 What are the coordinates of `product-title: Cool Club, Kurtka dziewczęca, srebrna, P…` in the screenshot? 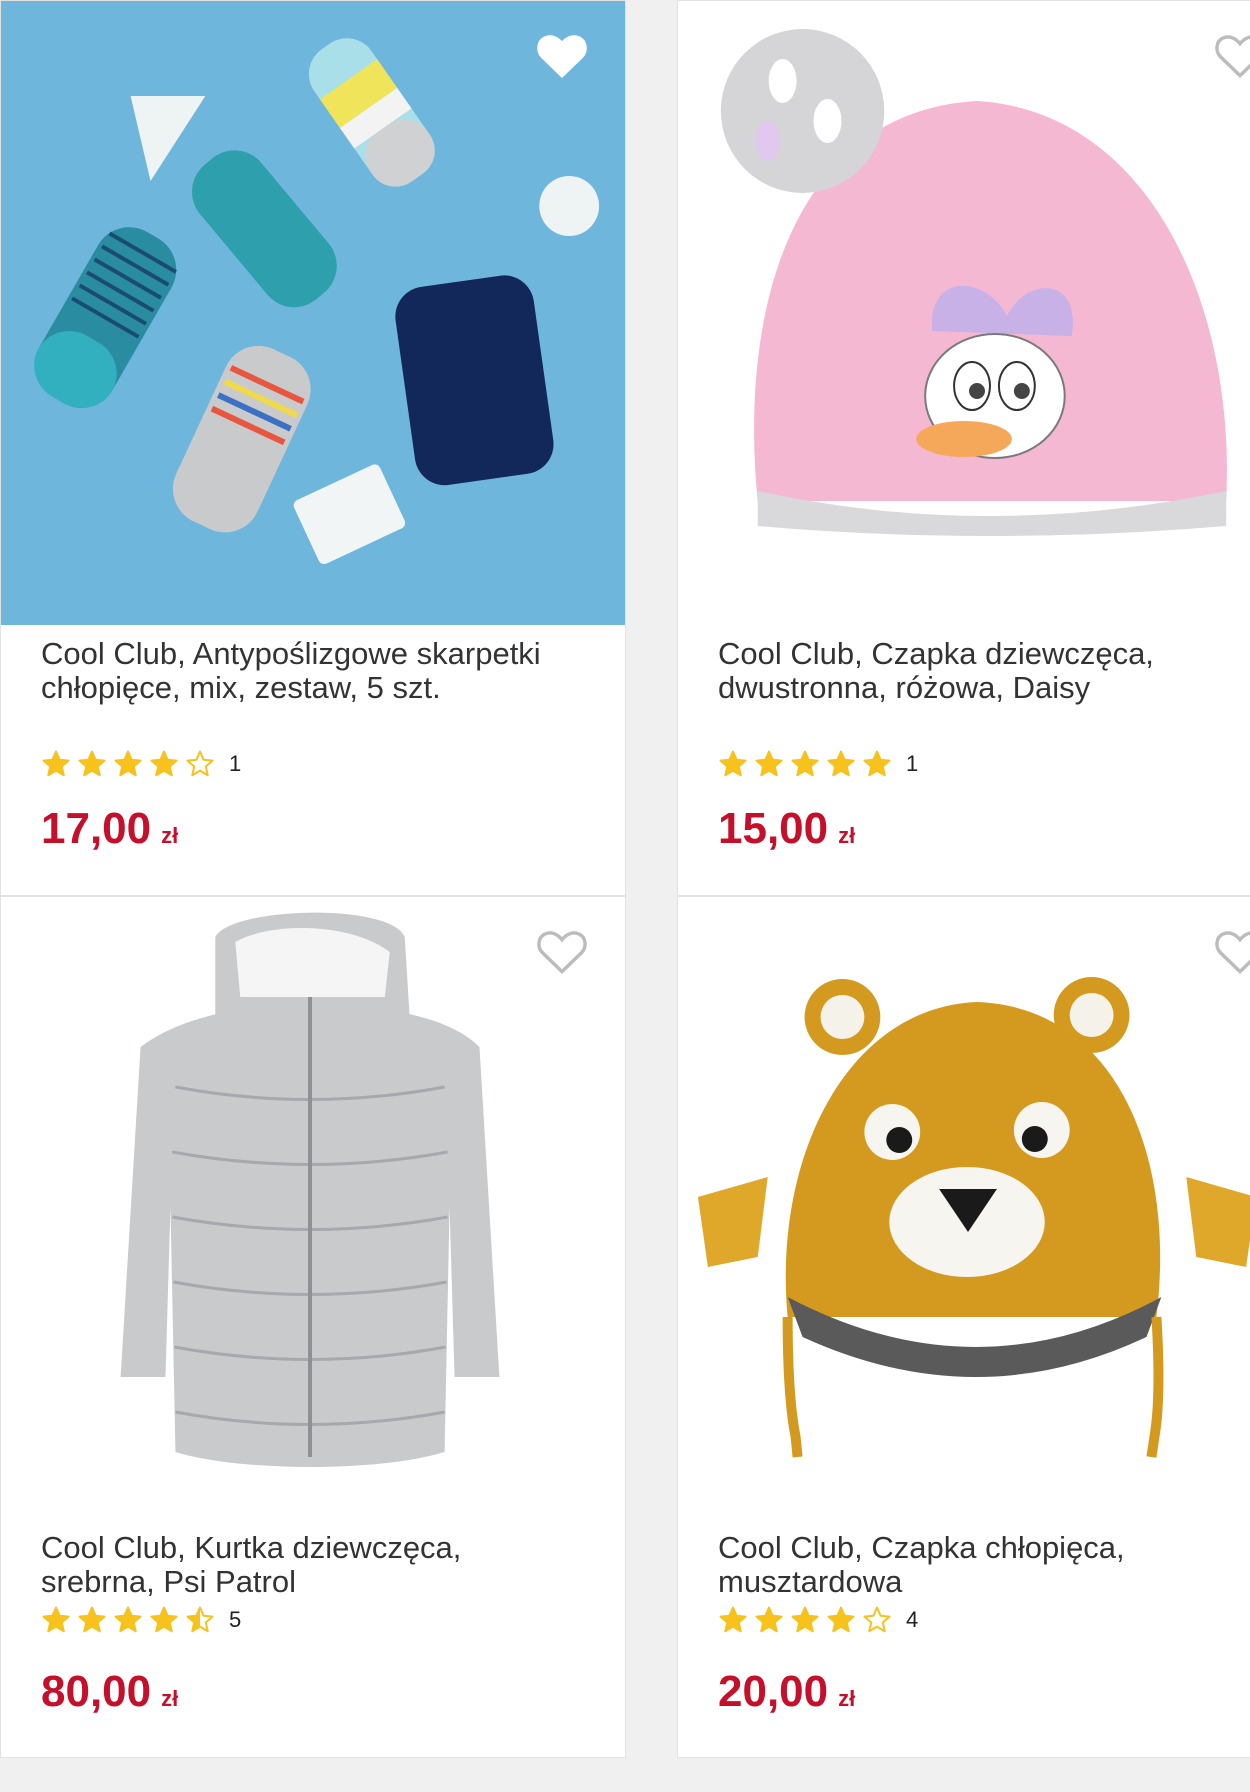 It's located at (311, 1565).